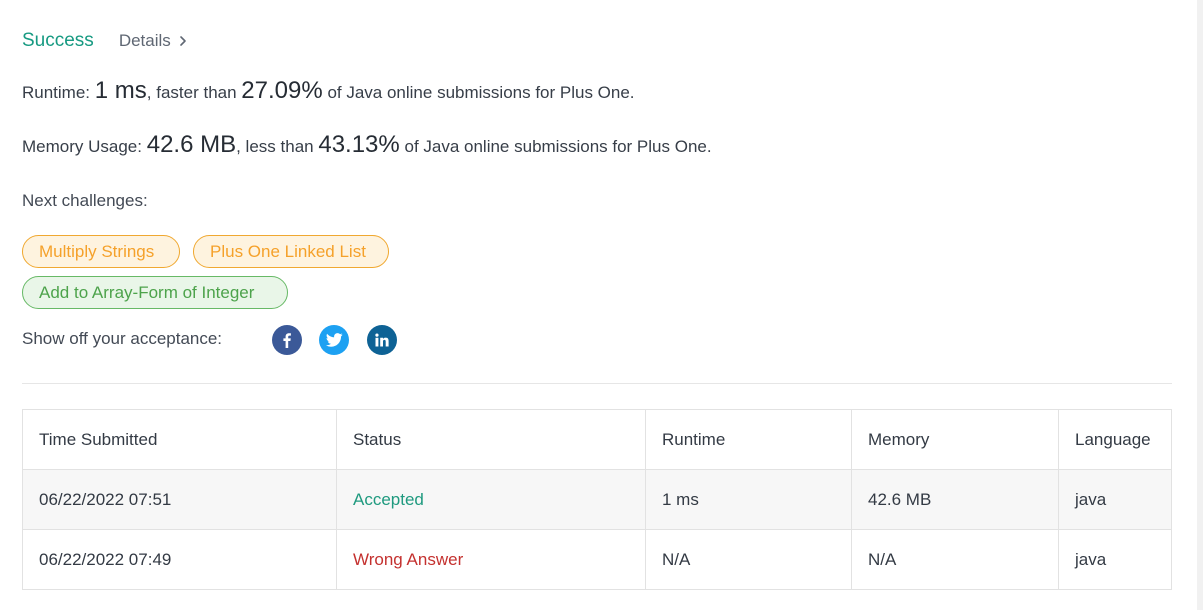  Describe the element at coordinates (1115, 439) in the screenshot. I see `column-header-language: Language` at that location.